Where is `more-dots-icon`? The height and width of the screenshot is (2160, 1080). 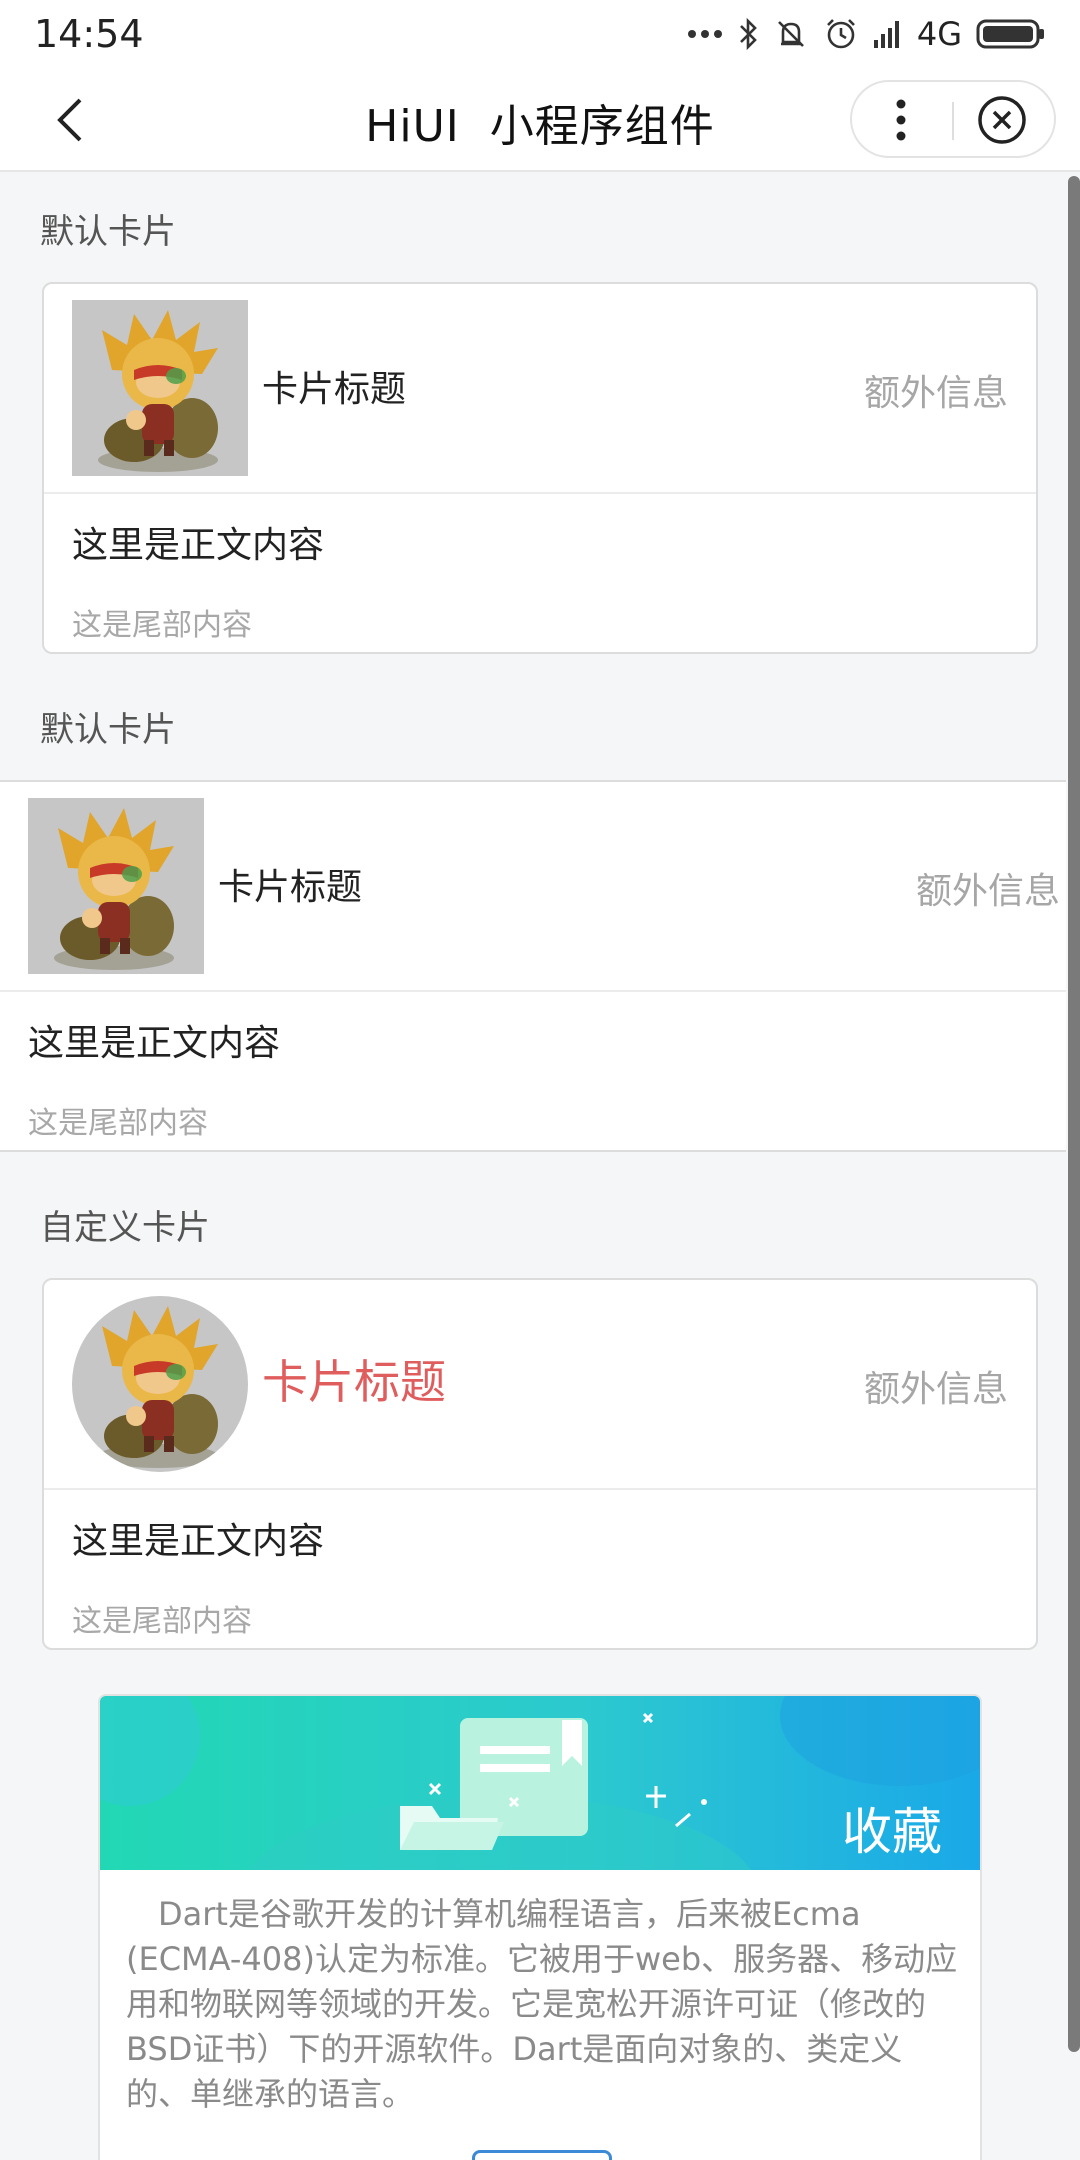 more-dots-icon is located at coordinates (705, 34).